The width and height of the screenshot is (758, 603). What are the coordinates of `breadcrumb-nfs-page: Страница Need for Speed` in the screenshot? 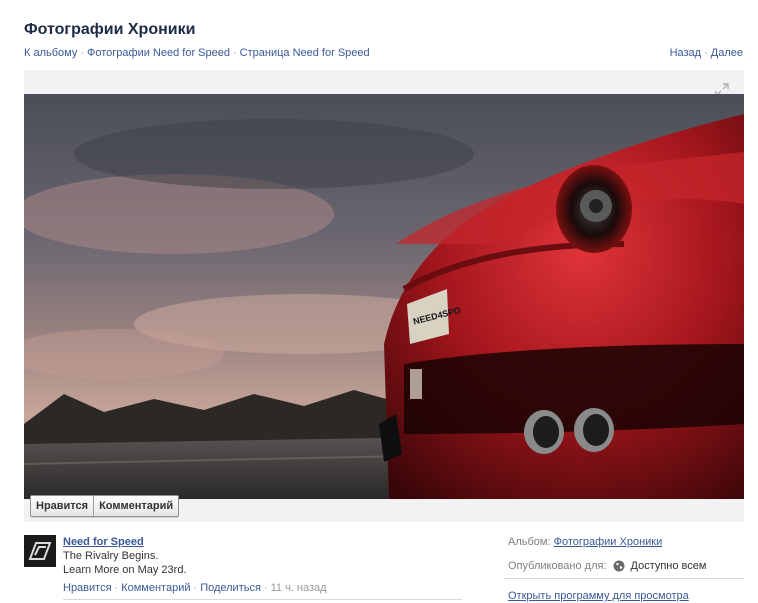 It's located at (305, 53).